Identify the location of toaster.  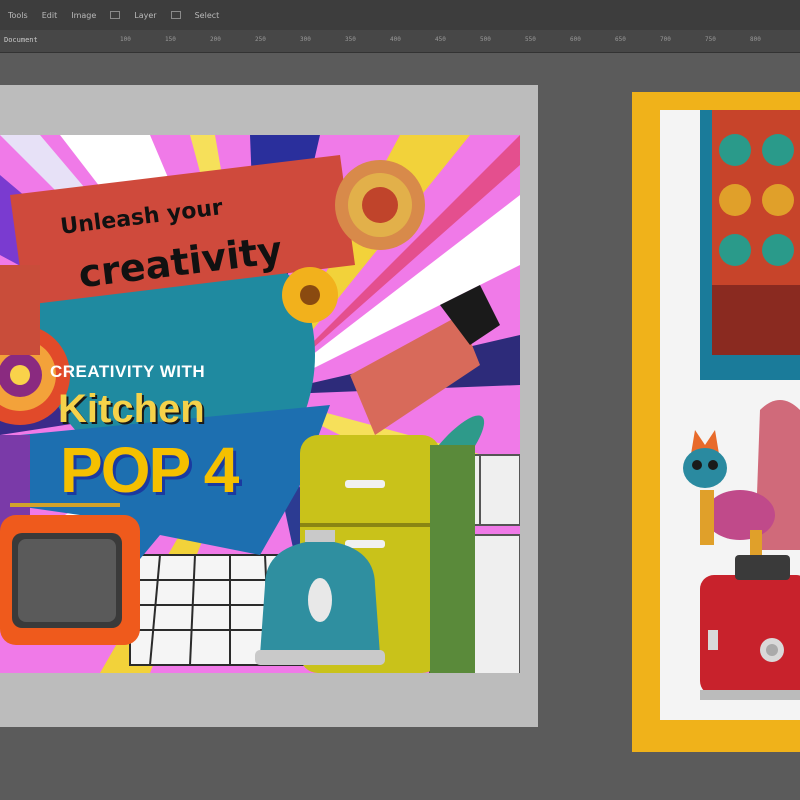
(750, 627).